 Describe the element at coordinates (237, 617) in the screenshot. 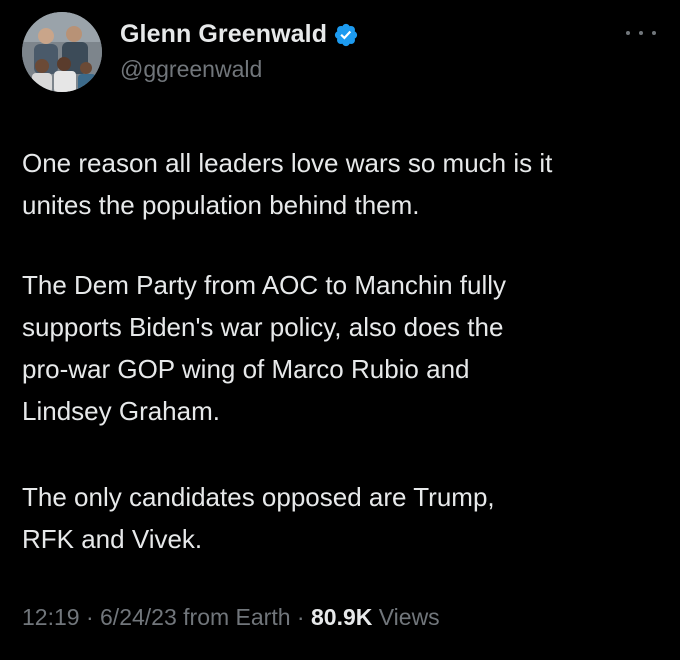

I see `tweet-source: from Earth` at that location.